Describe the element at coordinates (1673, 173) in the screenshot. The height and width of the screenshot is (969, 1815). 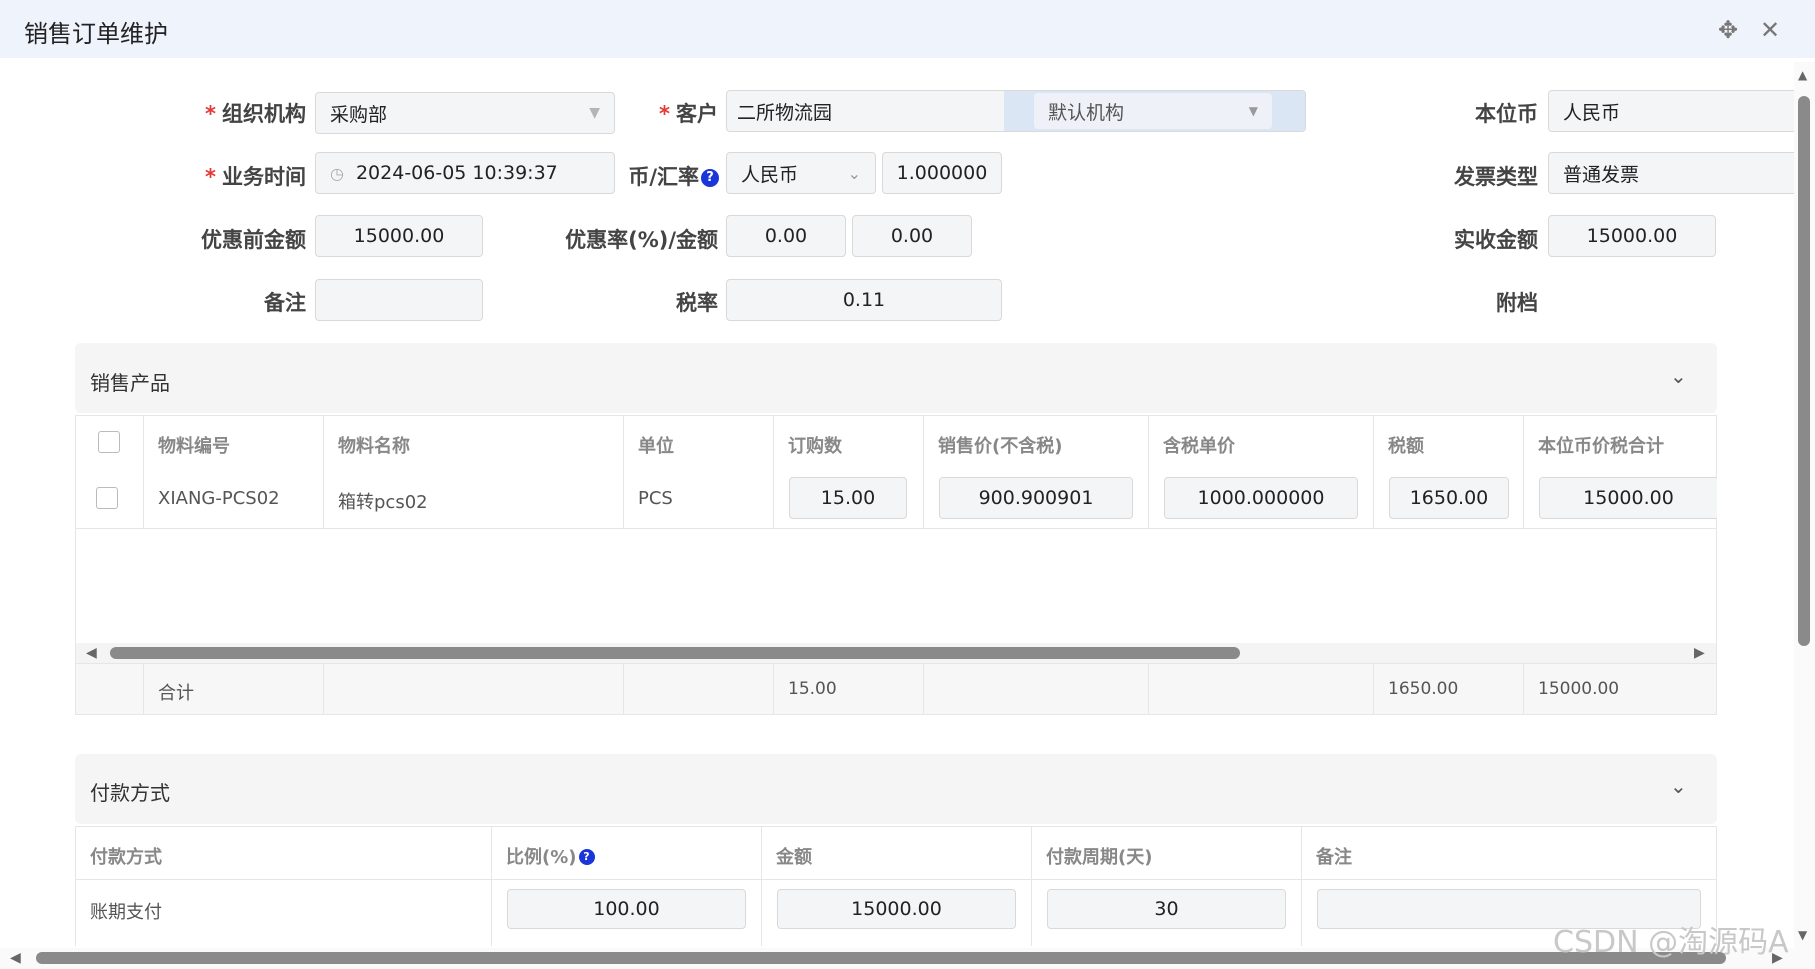
I see `invoice-type-select: 普通发票` at that location.